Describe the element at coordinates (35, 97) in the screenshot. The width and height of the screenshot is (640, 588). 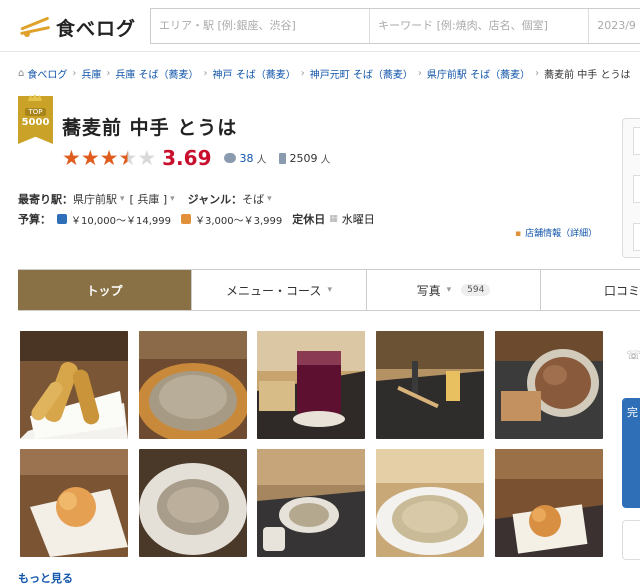
I see `crown-icon` at that location.